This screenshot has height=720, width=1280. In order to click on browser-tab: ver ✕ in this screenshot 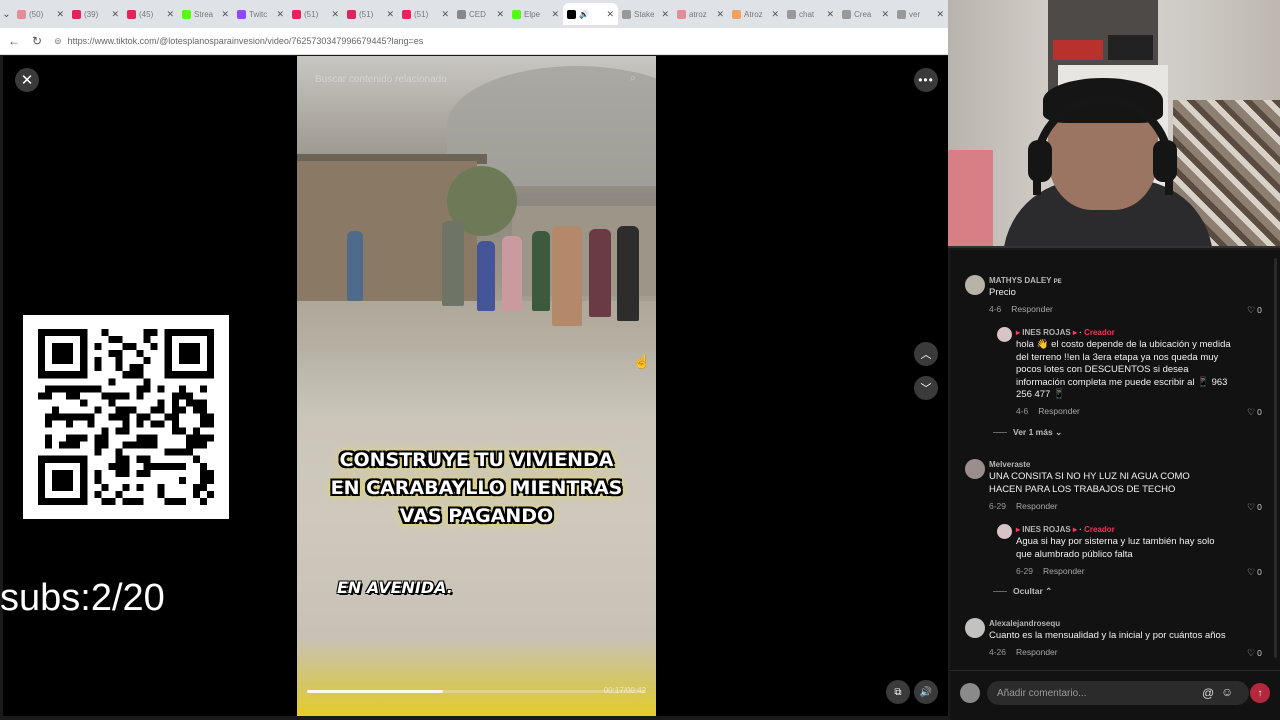, I will do `click(920, 14)`.